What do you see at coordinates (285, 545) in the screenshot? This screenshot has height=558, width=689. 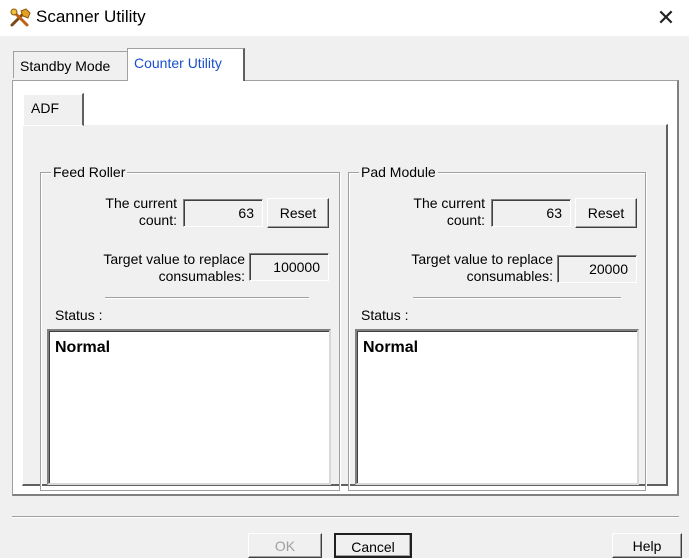 I see `ok-button: OK` at bounding box center [285, 545].